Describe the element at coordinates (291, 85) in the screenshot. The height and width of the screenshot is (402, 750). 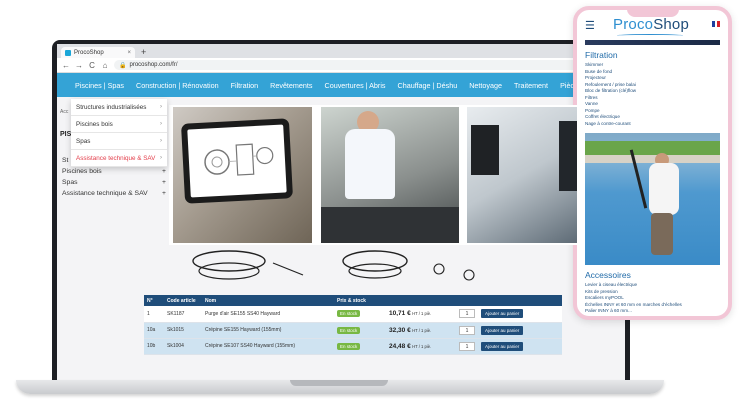
I see `nav-item-revetements: Revêtements` at that location.